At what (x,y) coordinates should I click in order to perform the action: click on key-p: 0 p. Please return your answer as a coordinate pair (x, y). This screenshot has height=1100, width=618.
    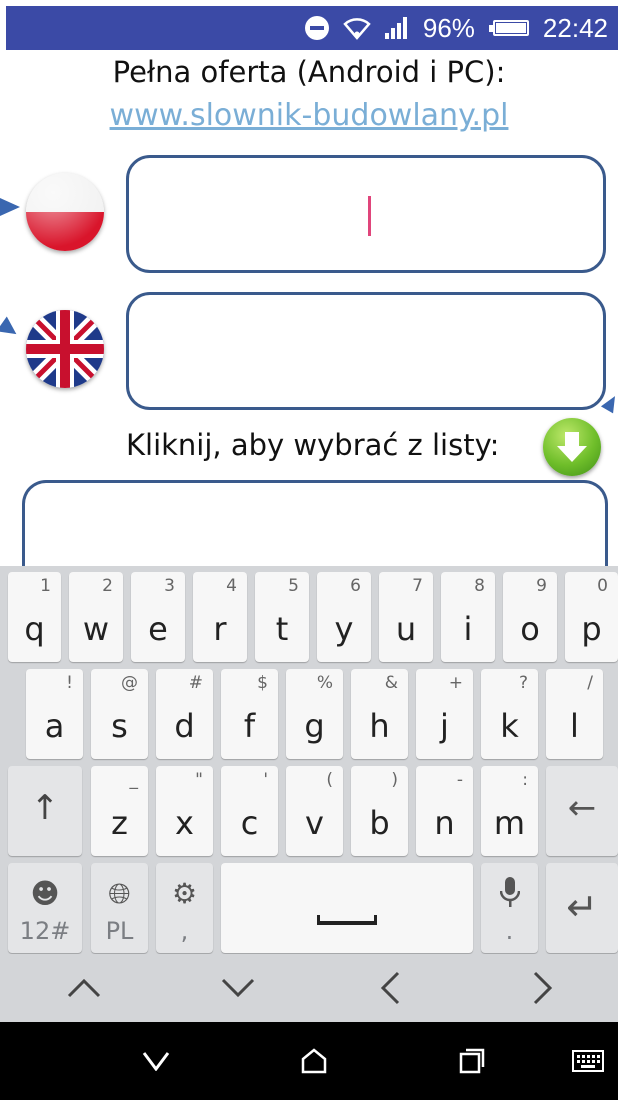
    Looking at the image, I should click on (591, 617).